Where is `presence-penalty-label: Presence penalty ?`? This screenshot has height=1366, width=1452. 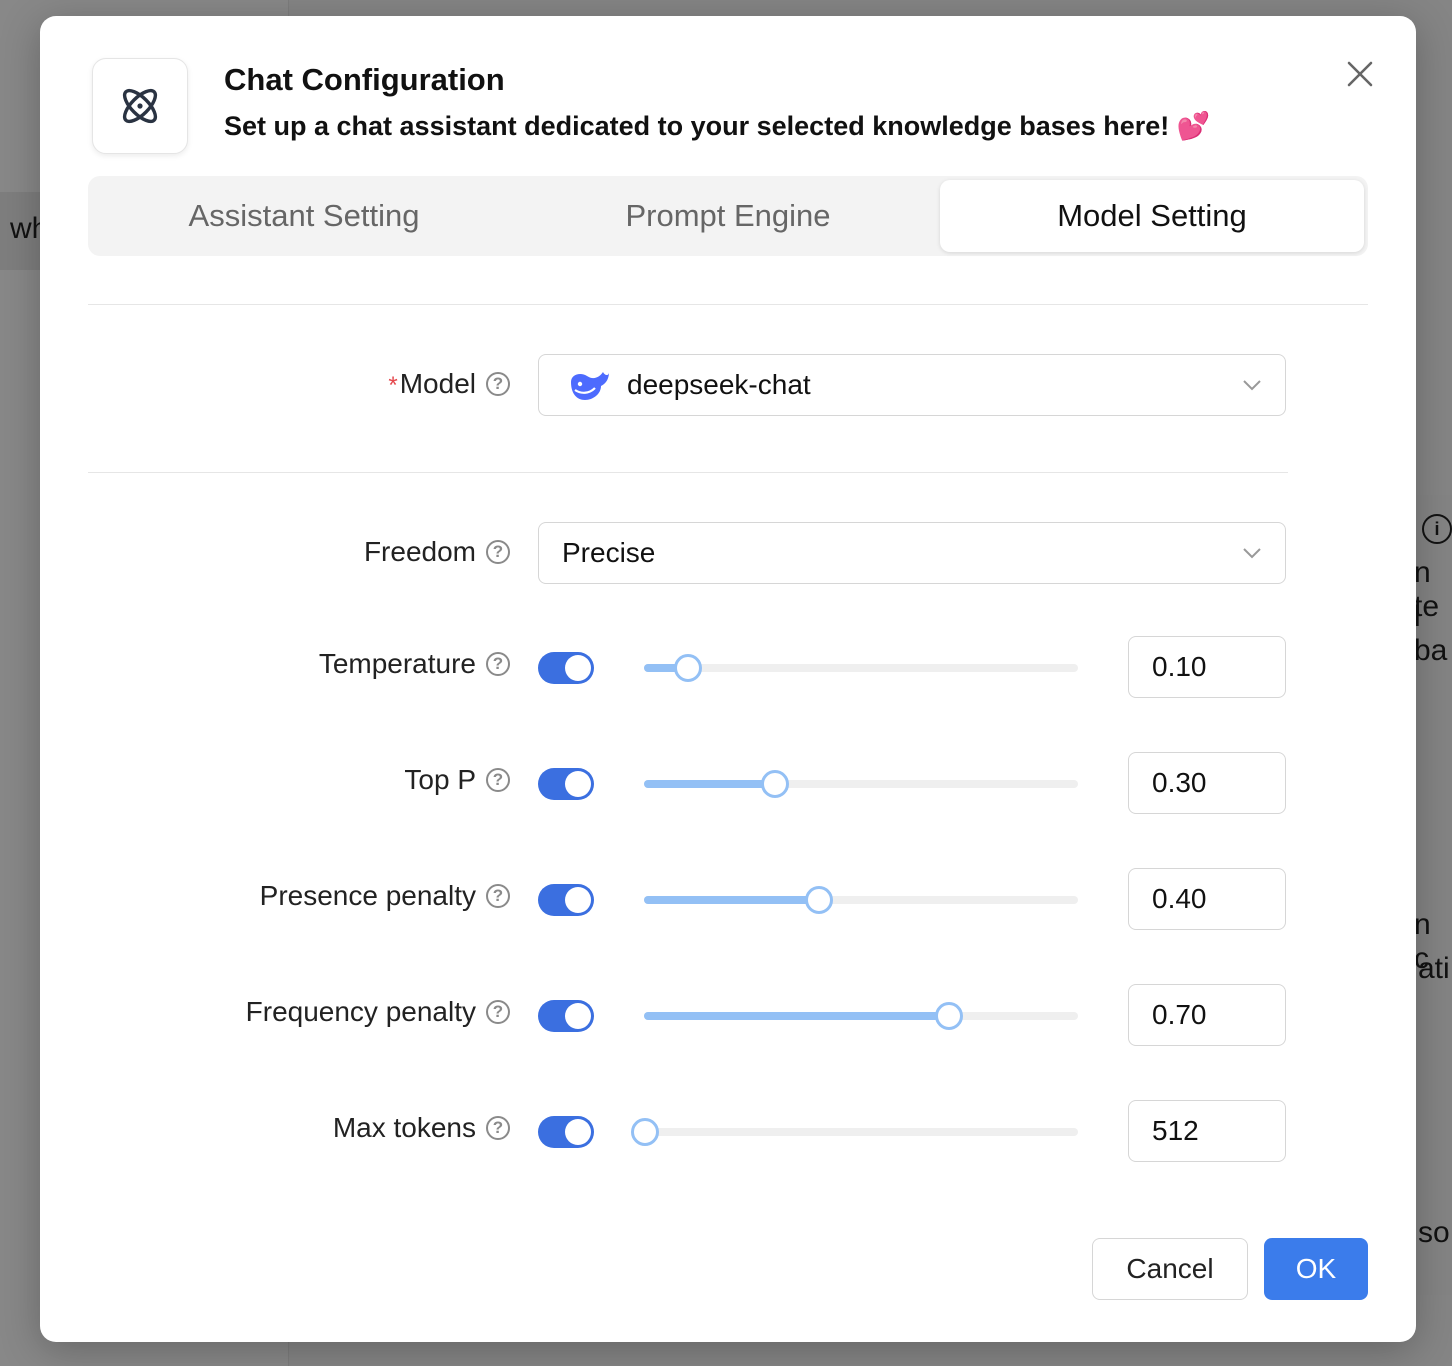
presence-penalty-label: Presence penalty ? is located at coordinates (385, 896).